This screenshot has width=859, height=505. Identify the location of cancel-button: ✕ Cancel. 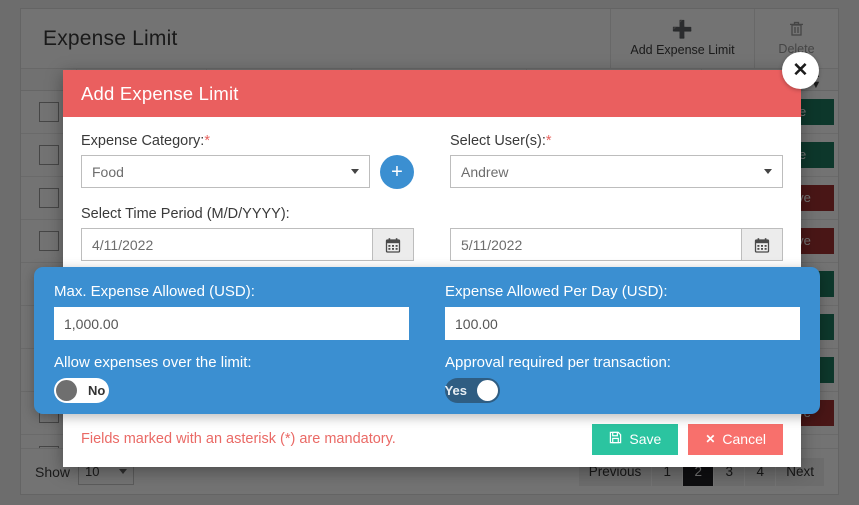
(735, 439).